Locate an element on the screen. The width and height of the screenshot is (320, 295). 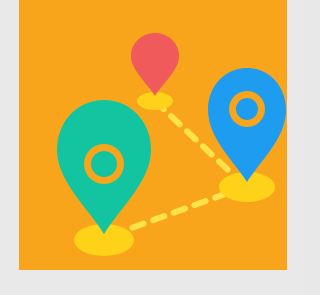
map-pin-red is located at coordinates (155, 71).